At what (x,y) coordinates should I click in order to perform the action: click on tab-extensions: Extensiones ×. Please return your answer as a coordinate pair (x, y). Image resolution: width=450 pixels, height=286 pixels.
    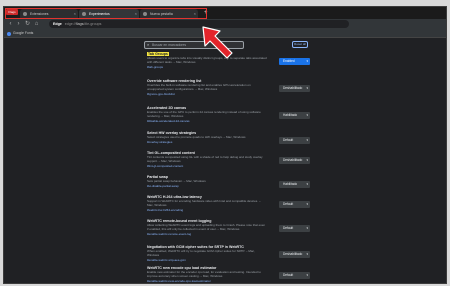
    Looking at the image, I should click on (49, 14).